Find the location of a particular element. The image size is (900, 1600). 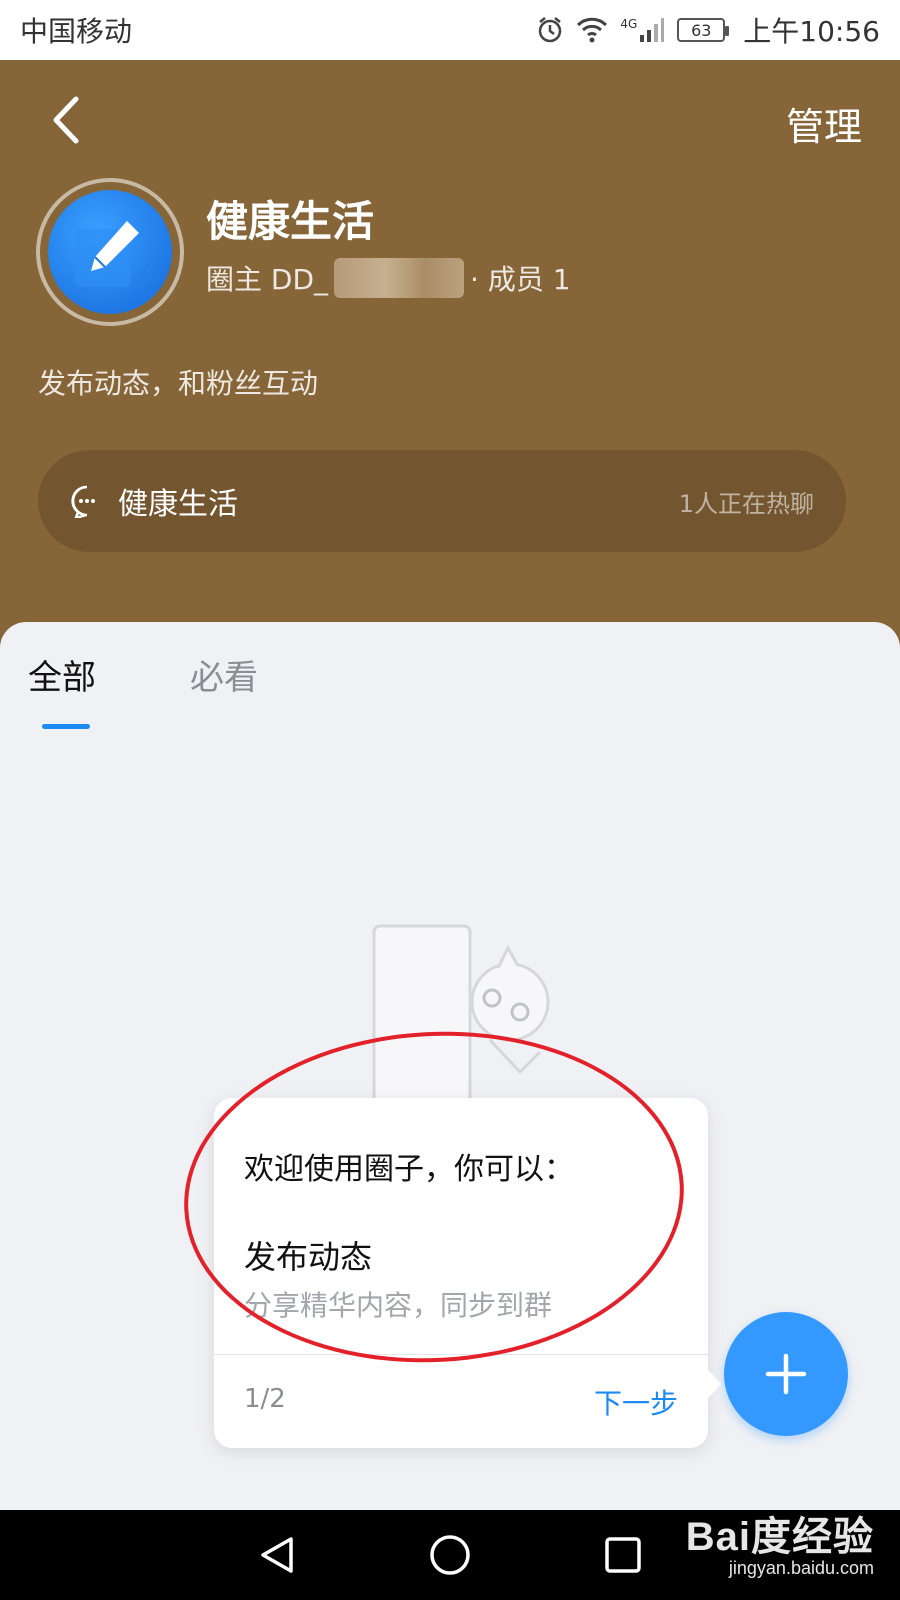

chevron-left-icon is located at coordinates (66, 120).